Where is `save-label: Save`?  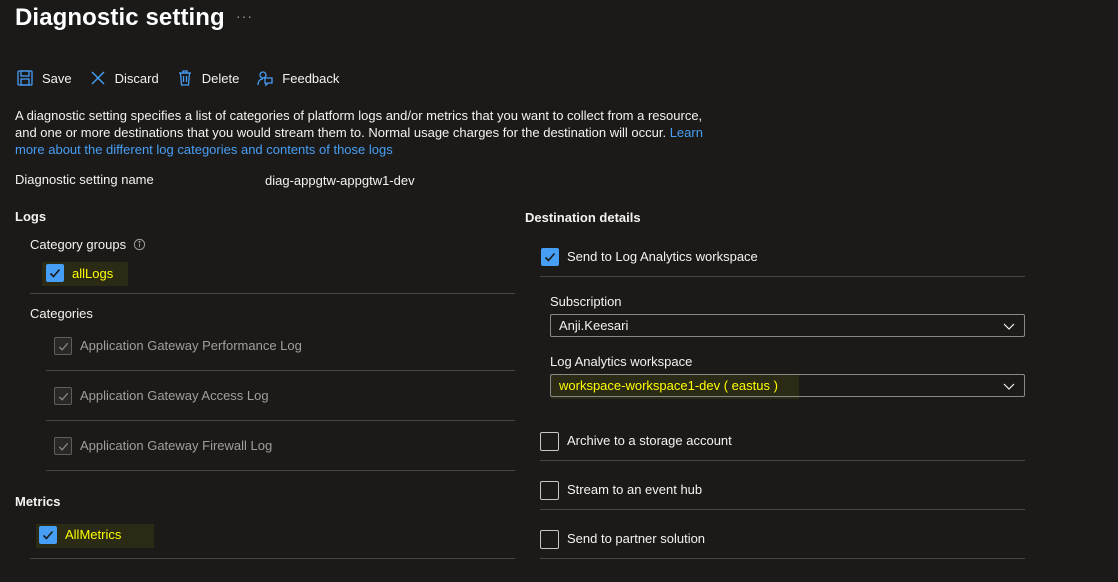
save-label: Save is located at coordinates (57, 78).